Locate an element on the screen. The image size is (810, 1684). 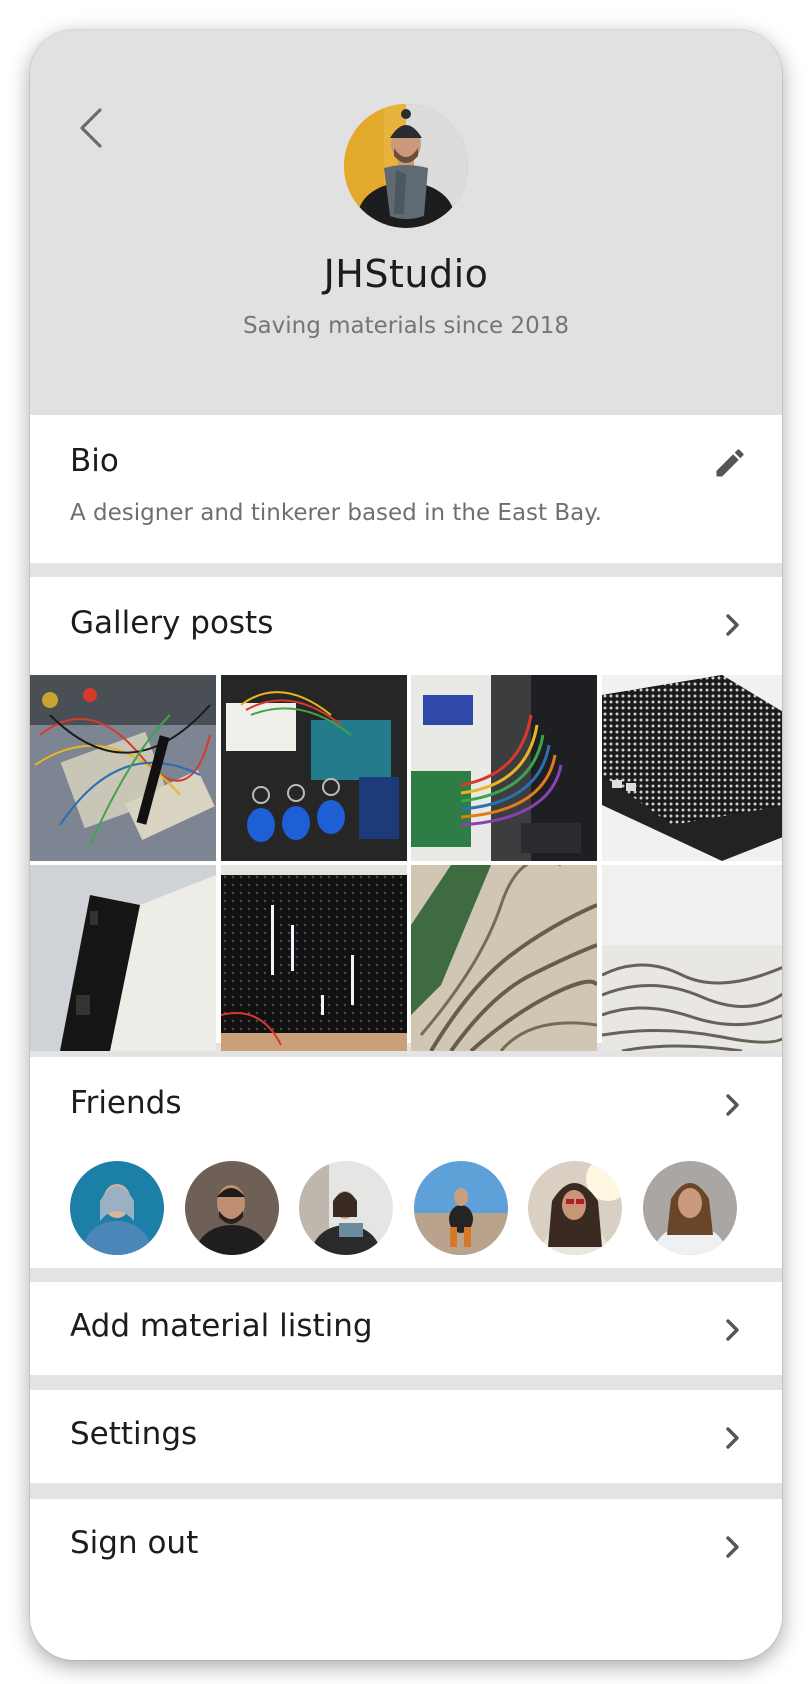
edit-bio-button is located at coordinates (730, 463).